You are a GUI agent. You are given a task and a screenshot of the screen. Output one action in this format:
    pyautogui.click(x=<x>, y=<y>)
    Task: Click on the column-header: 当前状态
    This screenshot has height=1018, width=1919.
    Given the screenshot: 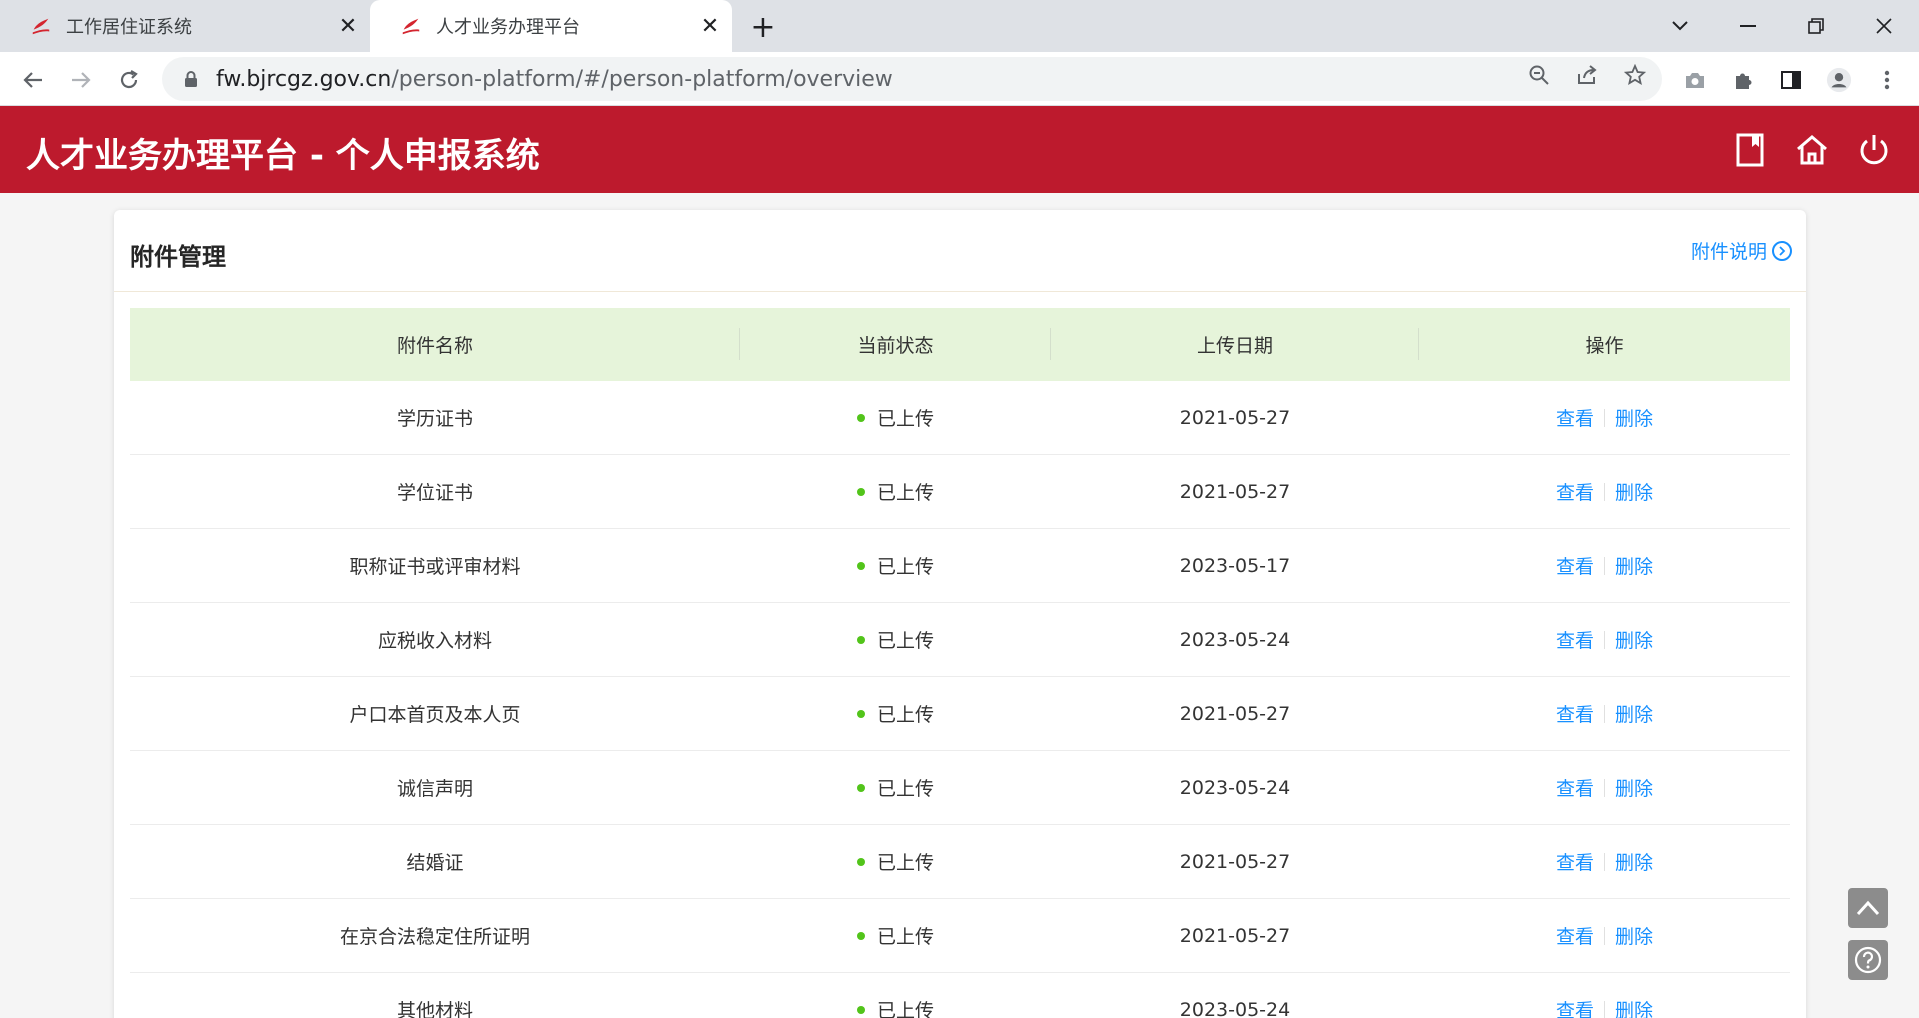 What is the action you would take?
    pyautogui.click(x=895, y=344)
    